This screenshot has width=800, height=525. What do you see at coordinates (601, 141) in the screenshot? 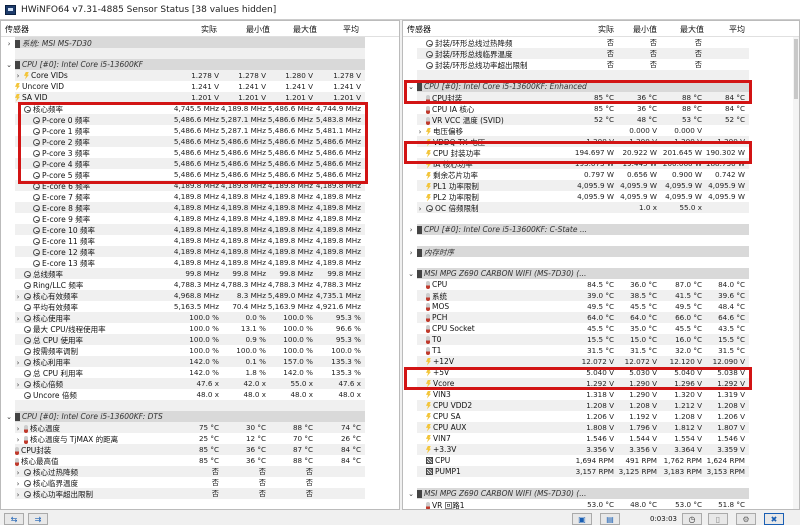
I see `sensor-row: VDDQ TX 电压 1.200 V 1.200 V 1.200 V 1.200 V` at bounding box center [601, 141].